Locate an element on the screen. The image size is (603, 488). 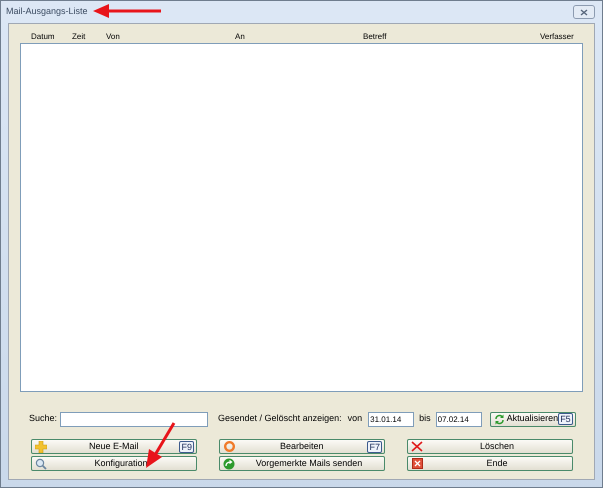
close-button is located at coordinates (584, 12).